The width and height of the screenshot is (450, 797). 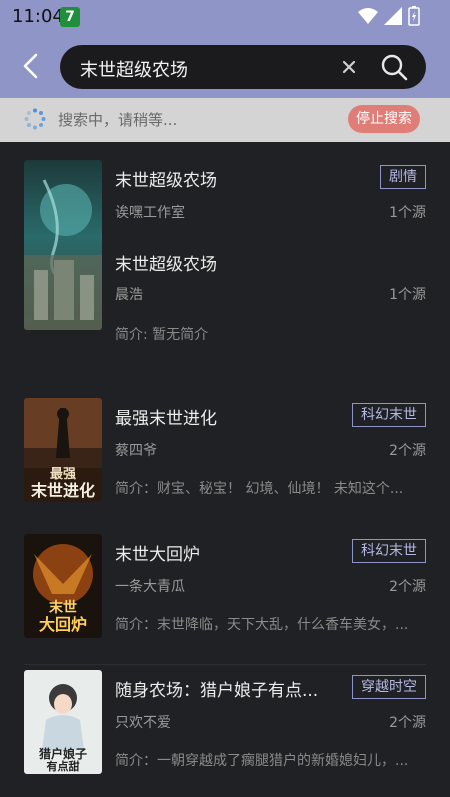 What do you see at coordinates (403, 177) in the screenshot?
I see `book-genre-tag: 剧情` at bounding box center [403, 177].